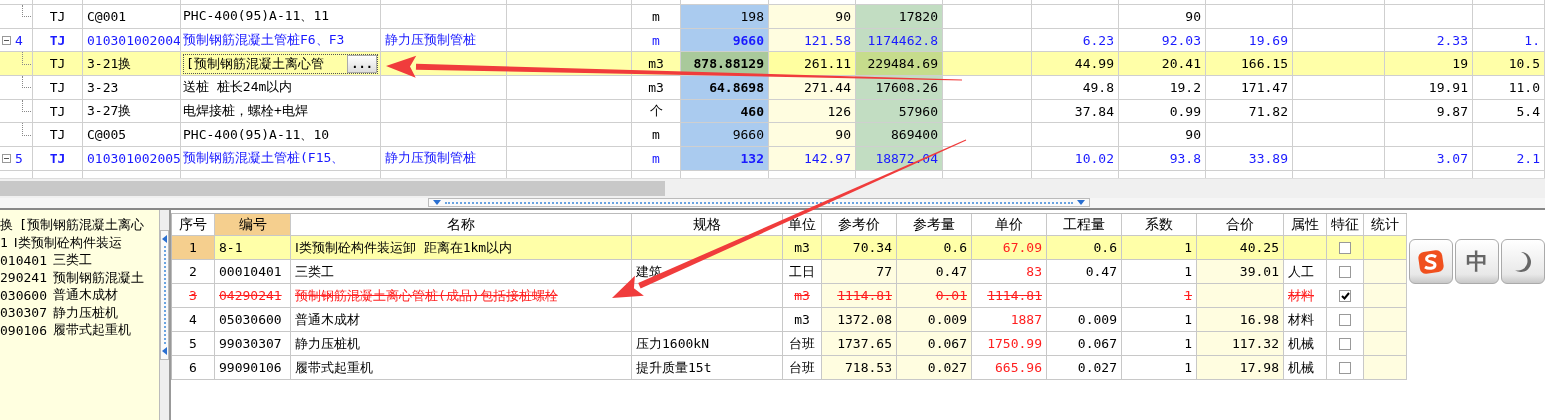  What do you see at coordinates (132, 111) in the screenshot?
I see `code-cell: 3-27换` at bounding box center [132, 111].